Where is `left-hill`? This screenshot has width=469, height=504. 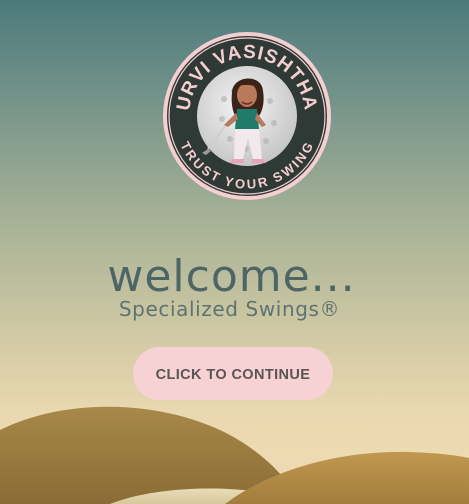
left-hill is located at coordinates (150, 455).